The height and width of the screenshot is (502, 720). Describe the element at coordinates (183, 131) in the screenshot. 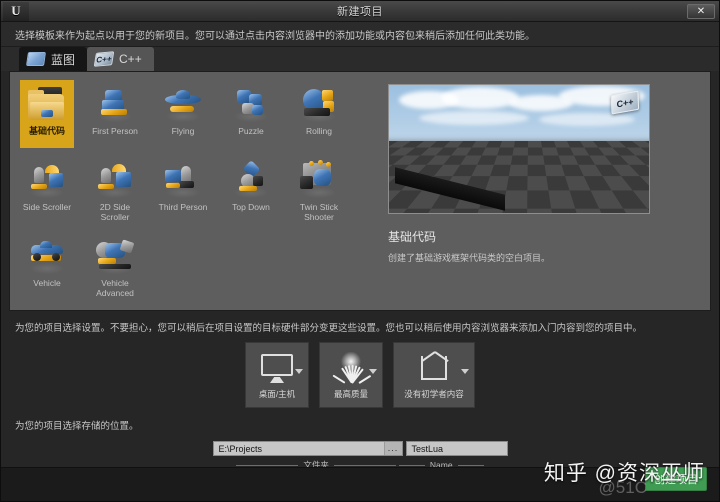

I see `template-label: Flying` at that location.